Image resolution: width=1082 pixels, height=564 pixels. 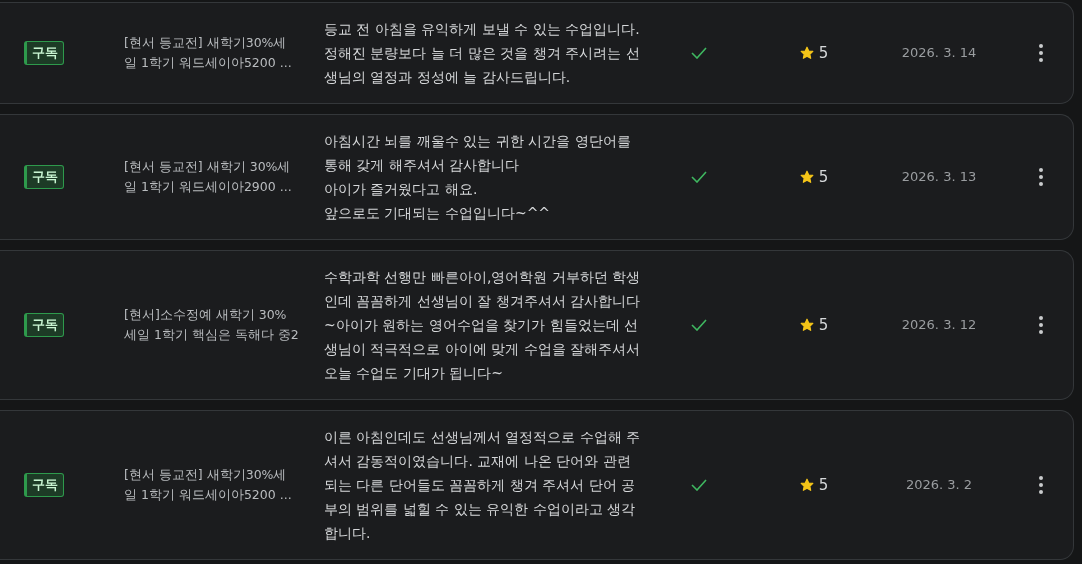 What do you see at coordinates (212, 325) in the screenshot?
I see `course-title: [현서]소수정예 새학기 30% 세일 1학기 핵심은 독해다 중2` at bounding box center [212, 325].